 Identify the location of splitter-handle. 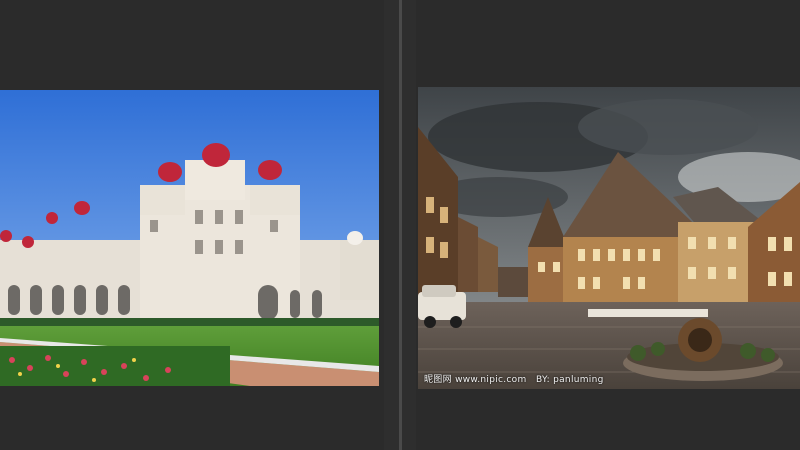
(400, 225).